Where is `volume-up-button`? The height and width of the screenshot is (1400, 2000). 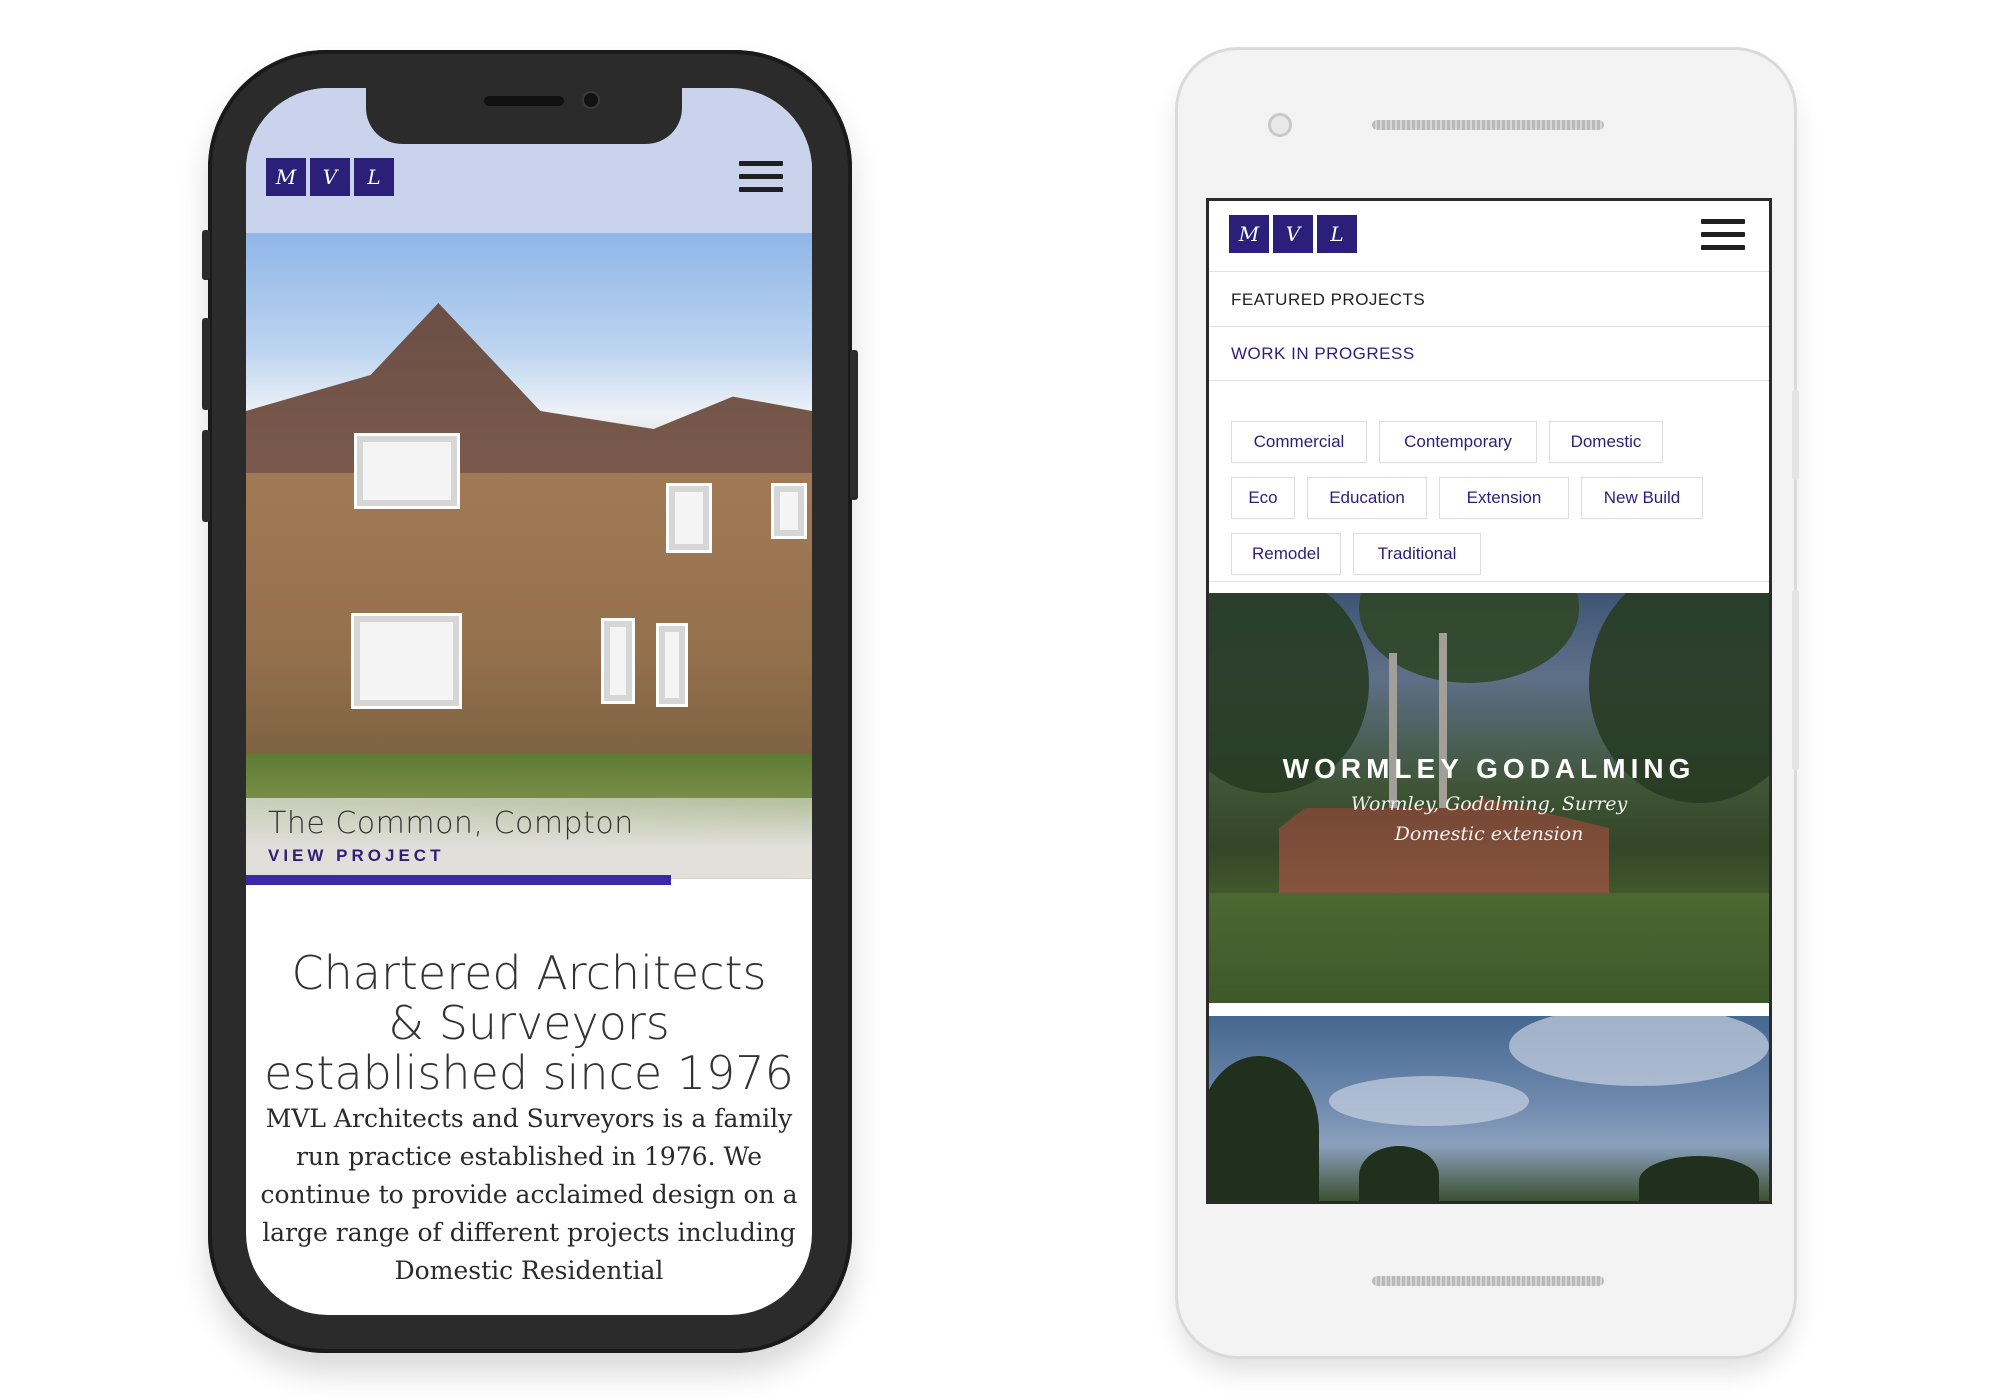
volume-up-button is located at coordinates (206, 364).